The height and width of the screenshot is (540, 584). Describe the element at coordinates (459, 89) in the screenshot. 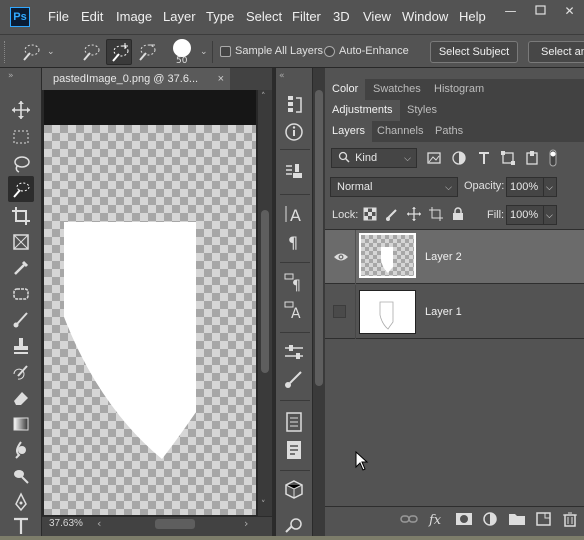

I see `tab-histogram: Histogram` at that location.